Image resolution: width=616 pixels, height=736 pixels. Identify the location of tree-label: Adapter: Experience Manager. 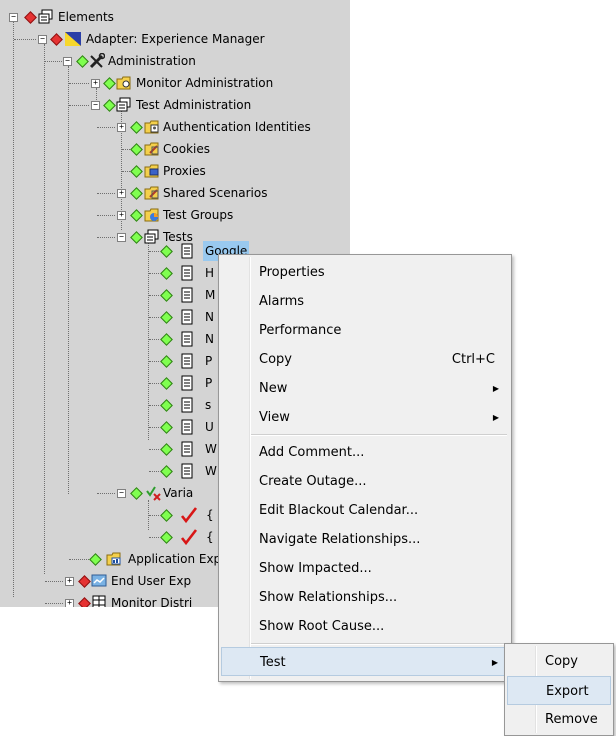
(175, 39).